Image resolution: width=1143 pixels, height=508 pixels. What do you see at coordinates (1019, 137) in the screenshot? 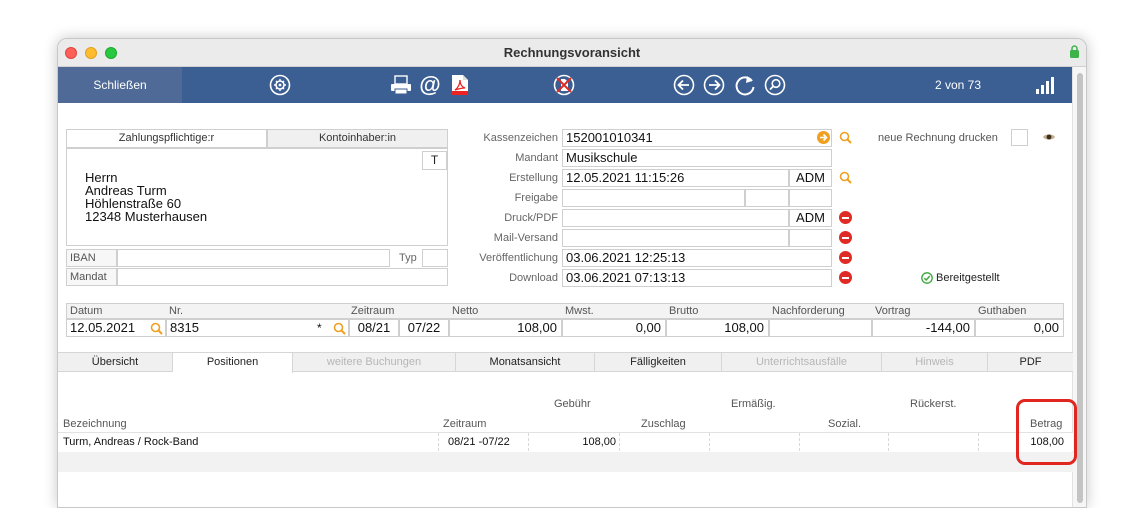
I see `neue-rechnung-checkbox` at bounding box center [1019, 137].